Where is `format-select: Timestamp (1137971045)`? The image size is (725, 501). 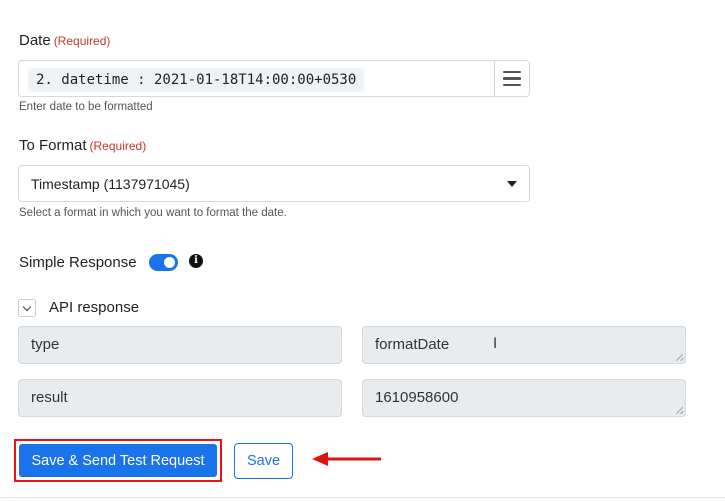 format-select: Timestamp (1137971045) is located at coordinates (274, 183).